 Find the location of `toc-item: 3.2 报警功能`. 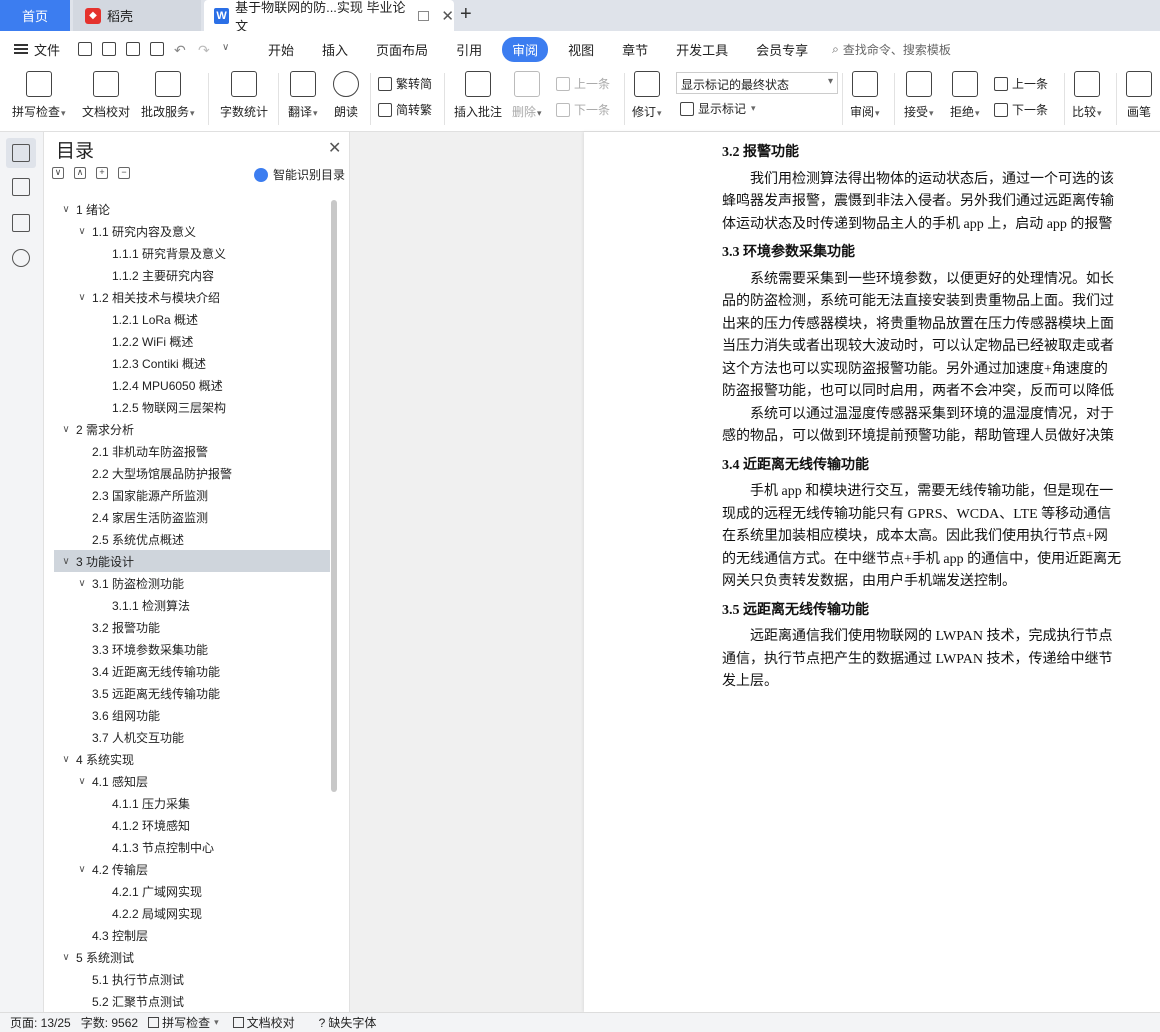

toc-item: 3.2 报警功能 is located at coordinates (192, 627).